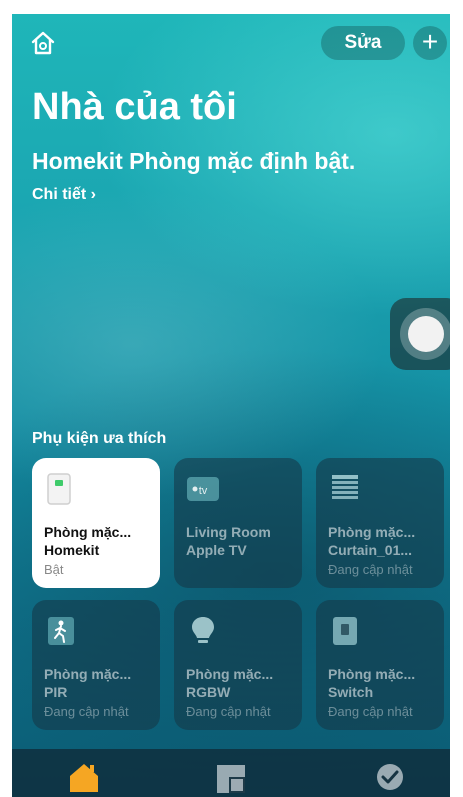  What do you see at coordinates (56, 692) in the screenshot?
I see `tile-accessory-label: PIR` at bounding box center [56, 692].